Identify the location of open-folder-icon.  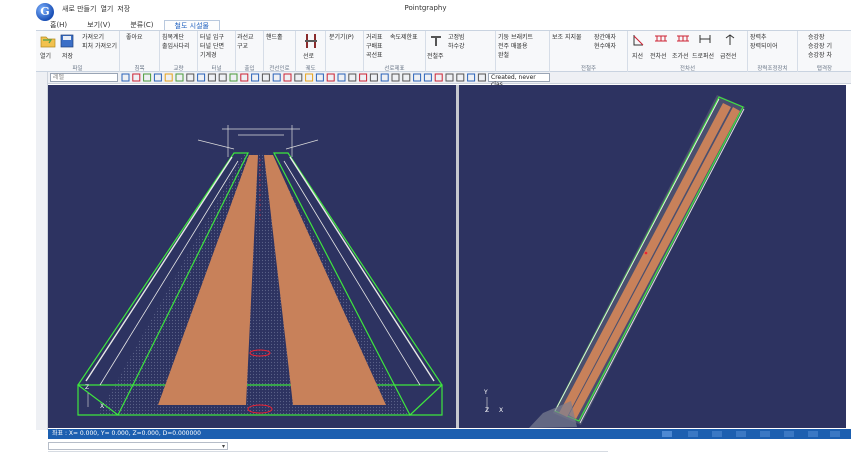
(48, 41).